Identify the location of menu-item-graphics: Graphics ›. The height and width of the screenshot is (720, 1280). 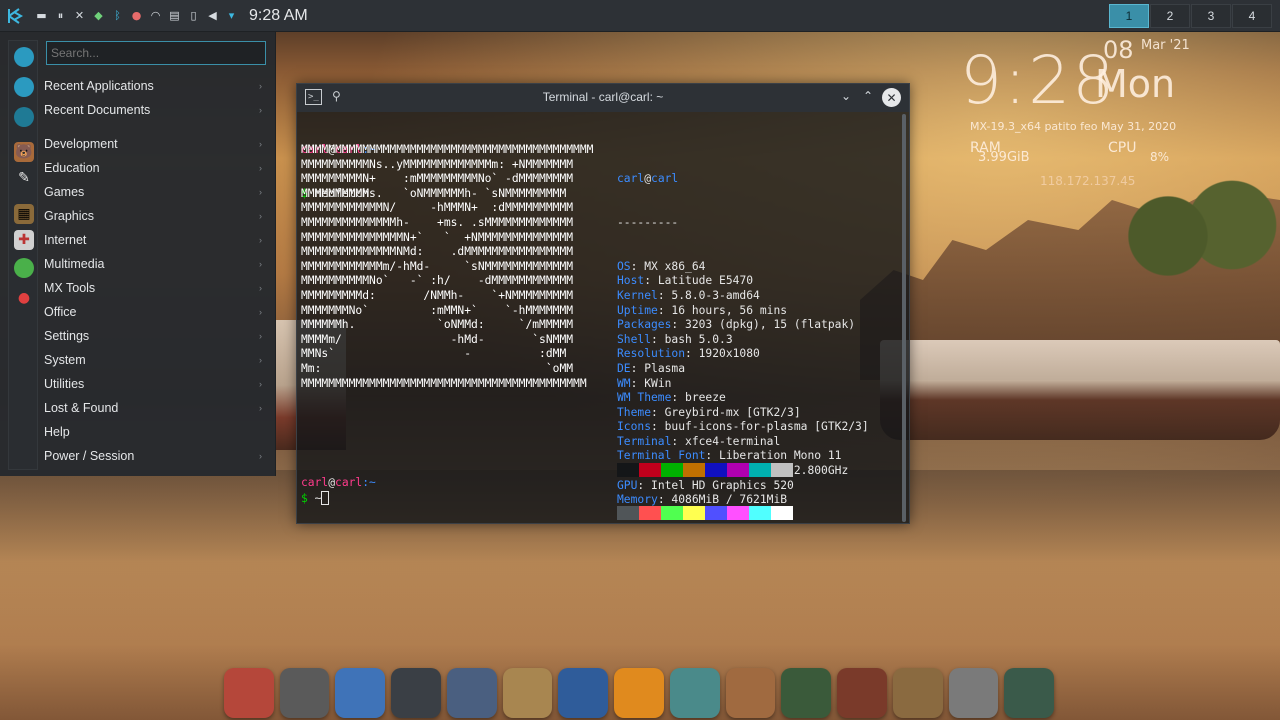
(153, 216).